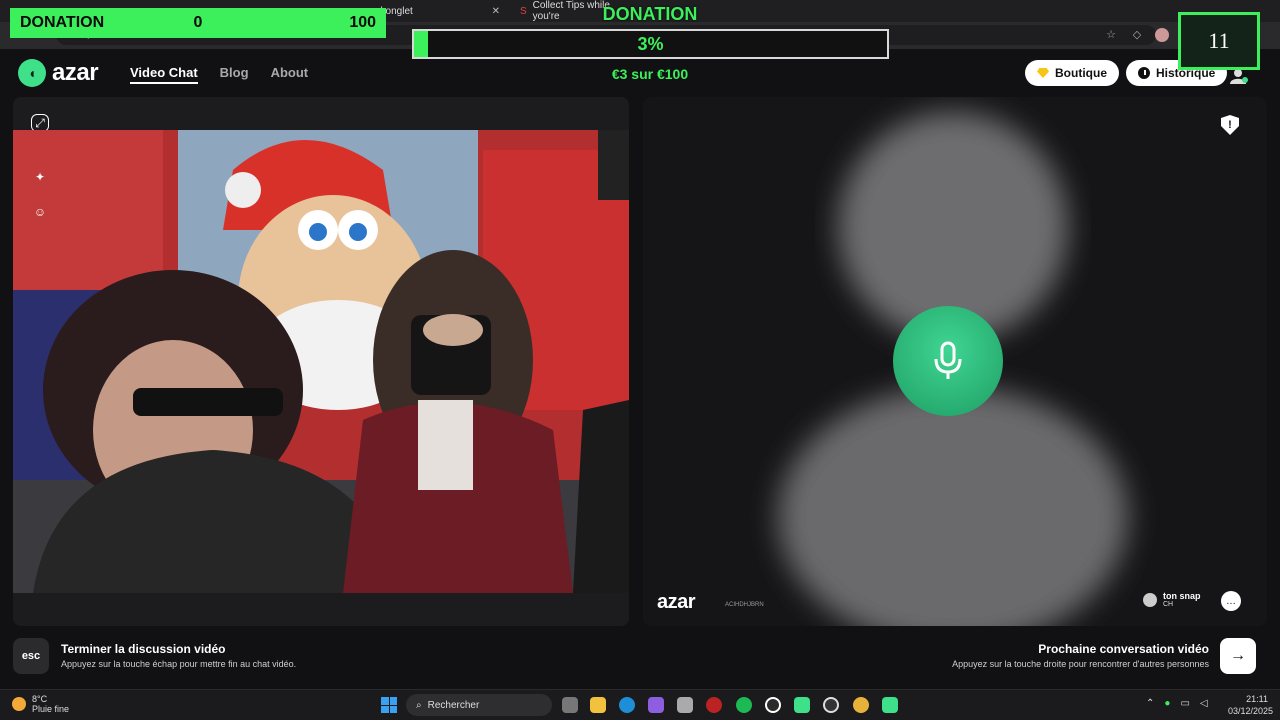  What do you see at coordinates (40, 699) in the screenshot?
I see `temperature: 8°C` at bounding box center [40, 699].